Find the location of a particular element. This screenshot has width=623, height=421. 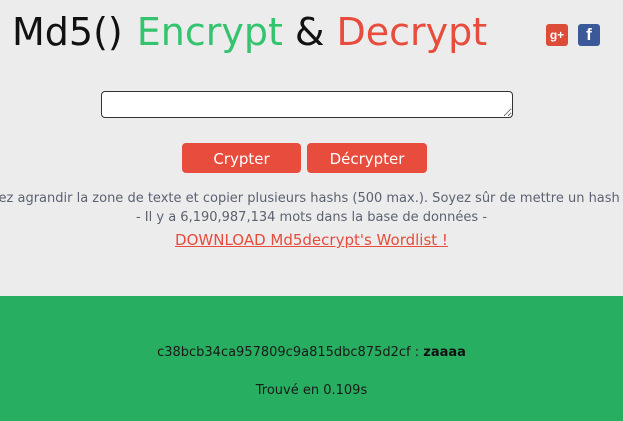

site-title: Md5() Encrypt & Decrypt is located at coordinates (249, 32).